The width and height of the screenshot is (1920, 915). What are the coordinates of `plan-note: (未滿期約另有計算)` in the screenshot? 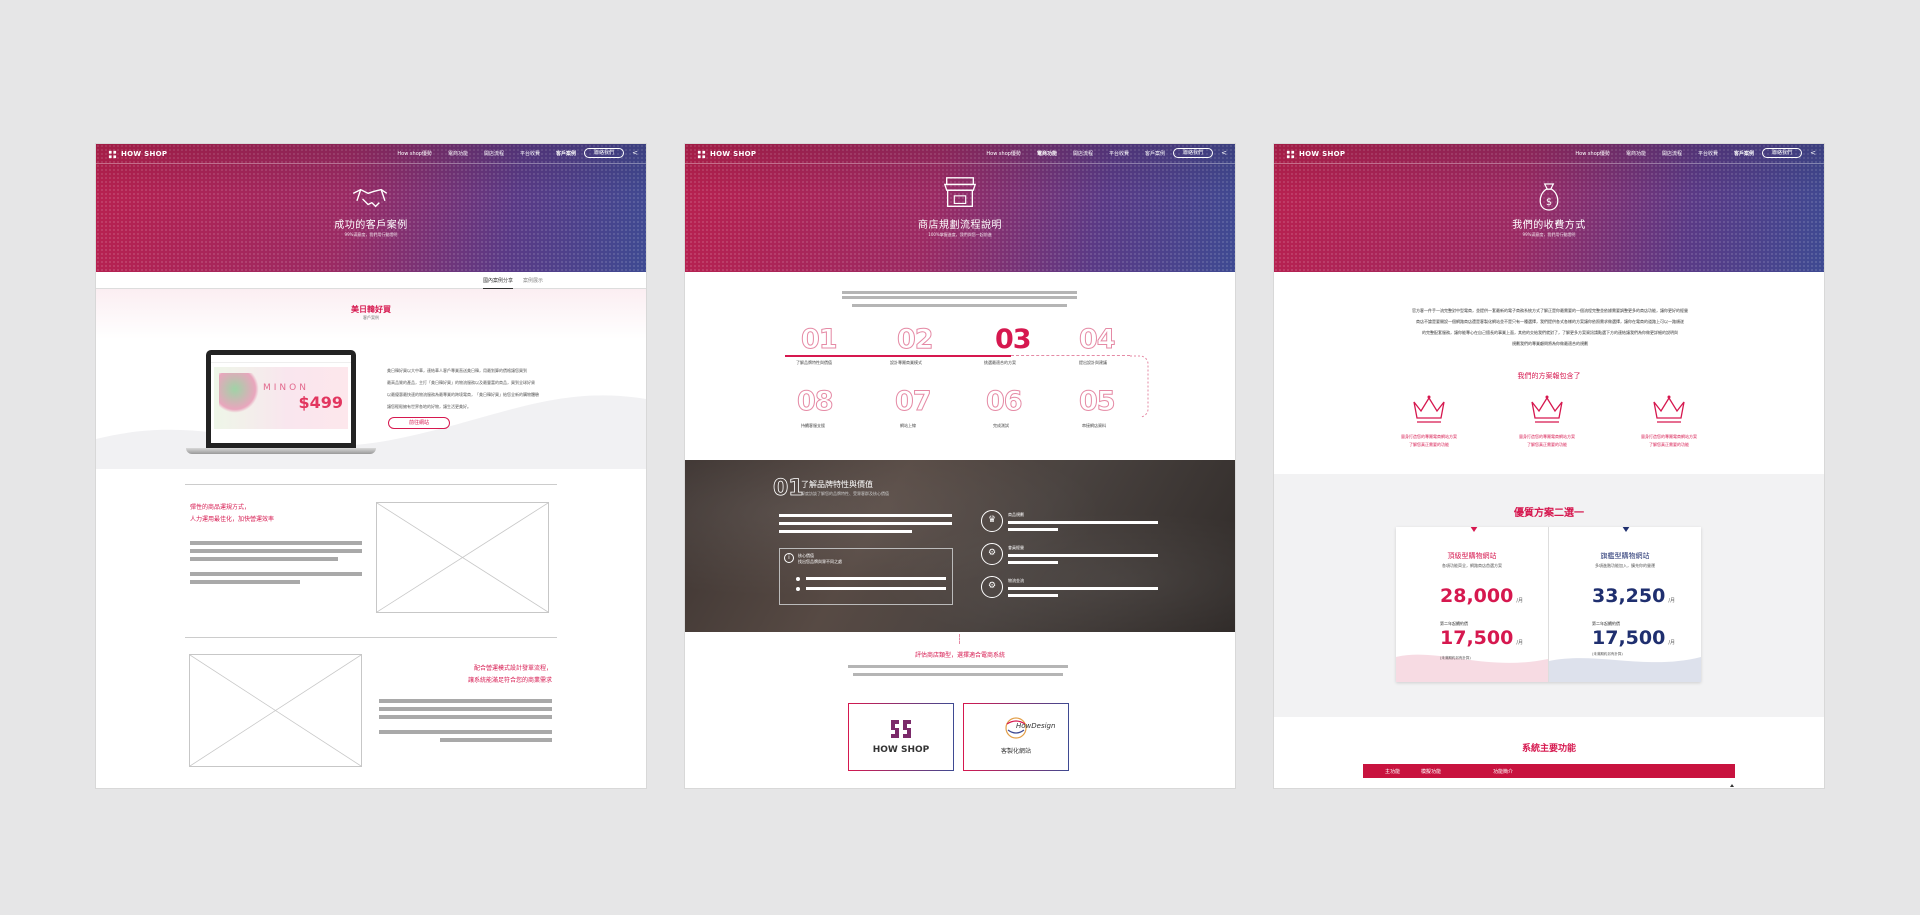 It's located at (1607, 654).